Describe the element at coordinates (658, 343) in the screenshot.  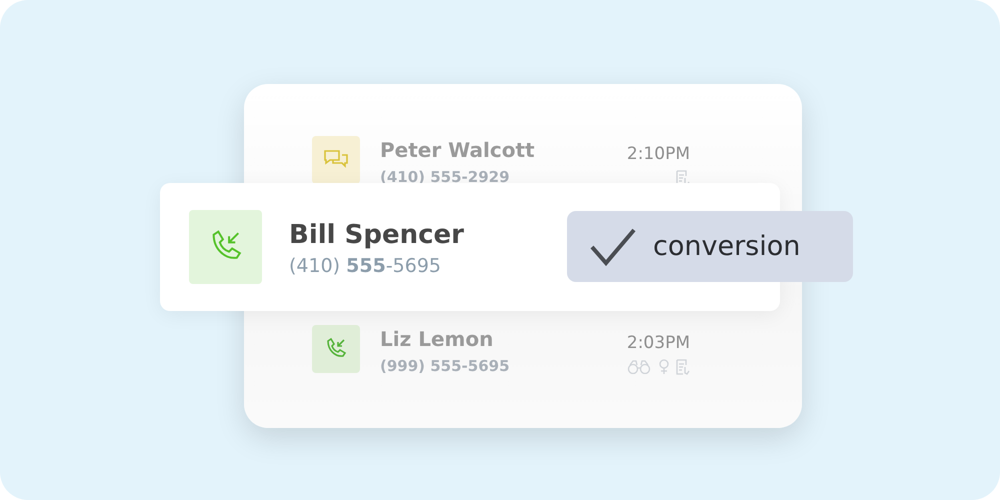
I see `call-time: 2:03PM` at that location.